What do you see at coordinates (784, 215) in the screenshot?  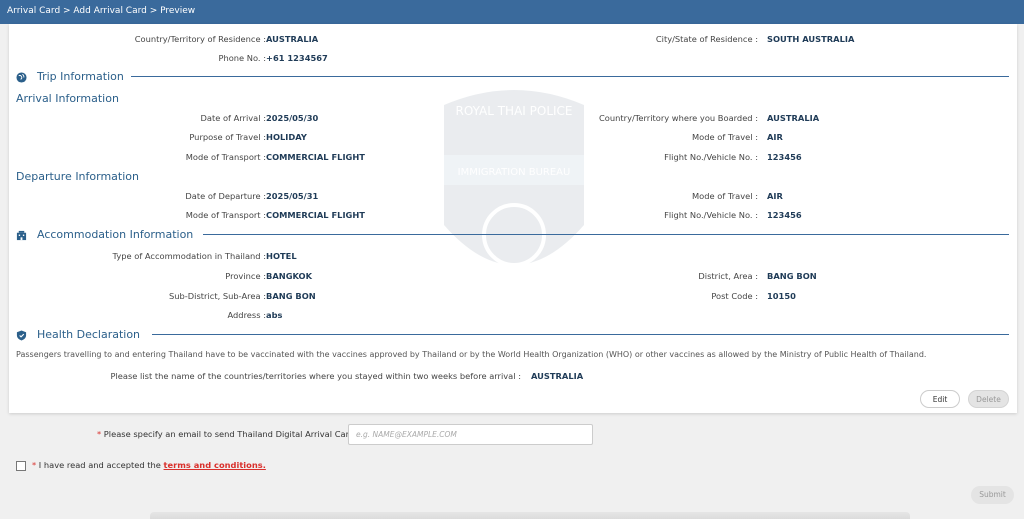 I see `dep-flight-value: 123456` at bounding box center [784, 215].